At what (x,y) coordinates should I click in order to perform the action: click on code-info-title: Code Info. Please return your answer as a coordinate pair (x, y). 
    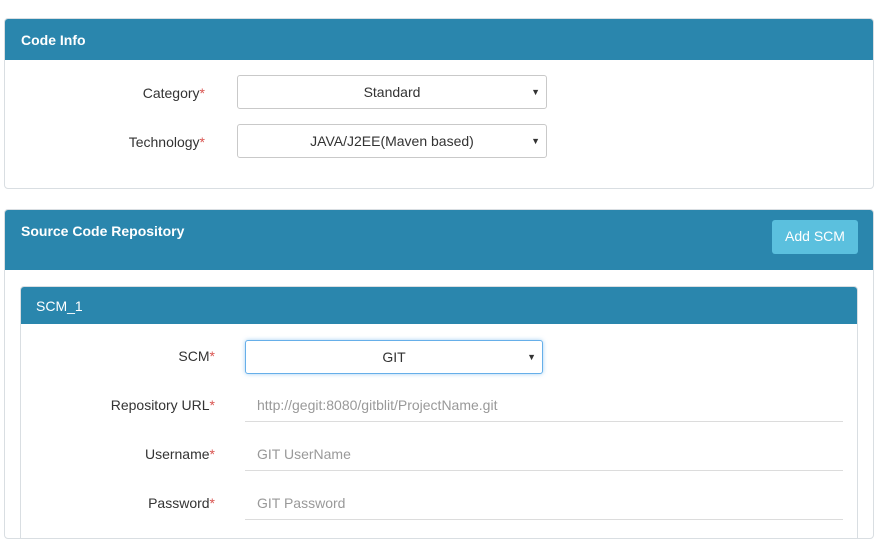
    Looking at the image, I should click on (53, 40).